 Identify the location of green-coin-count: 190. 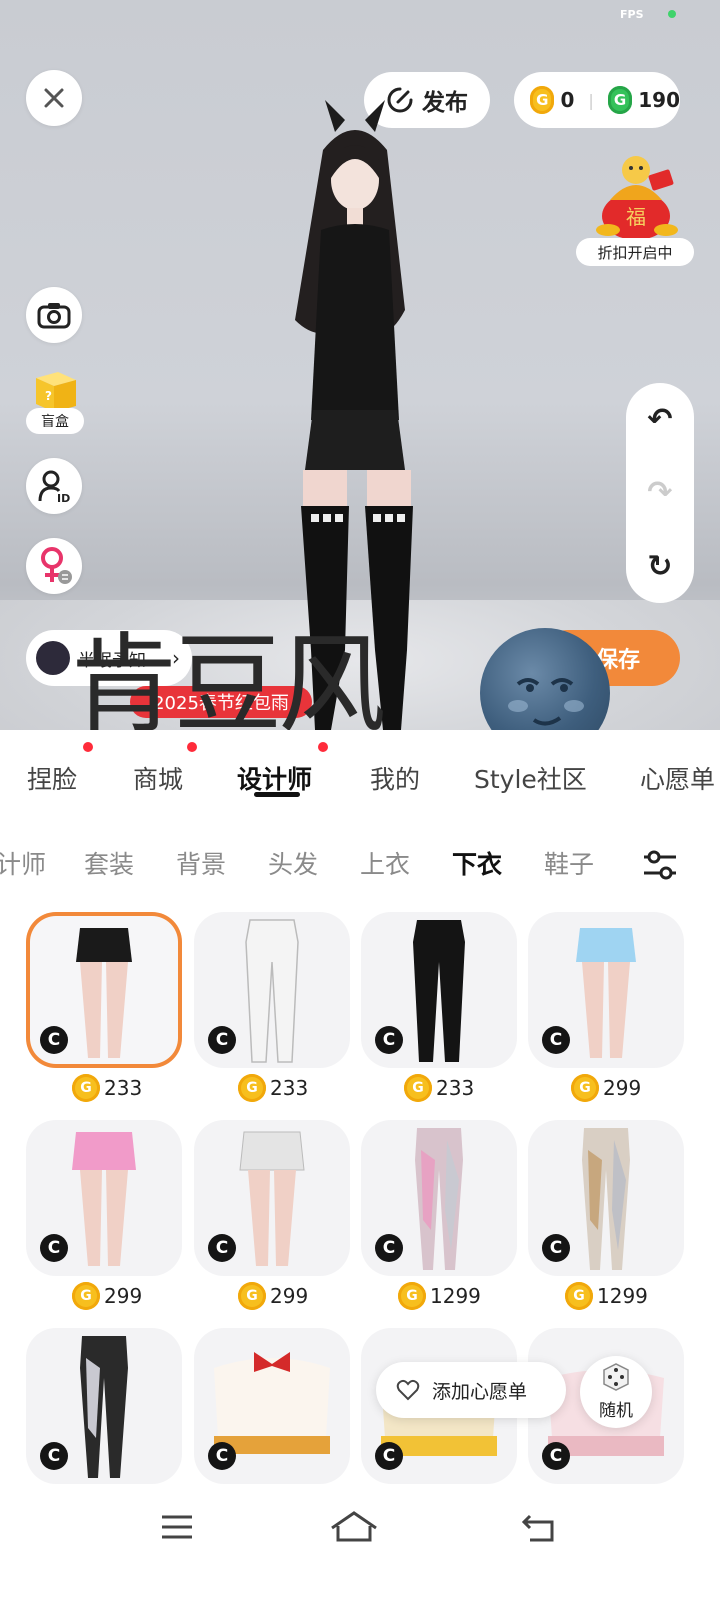
(659, 100).